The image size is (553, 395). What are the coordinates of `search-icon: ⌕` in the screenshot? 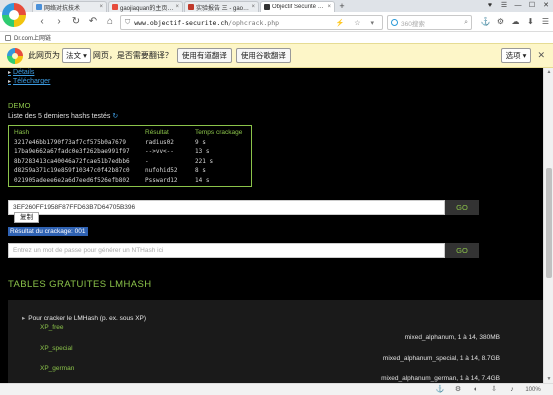 It's located at (466, 23).